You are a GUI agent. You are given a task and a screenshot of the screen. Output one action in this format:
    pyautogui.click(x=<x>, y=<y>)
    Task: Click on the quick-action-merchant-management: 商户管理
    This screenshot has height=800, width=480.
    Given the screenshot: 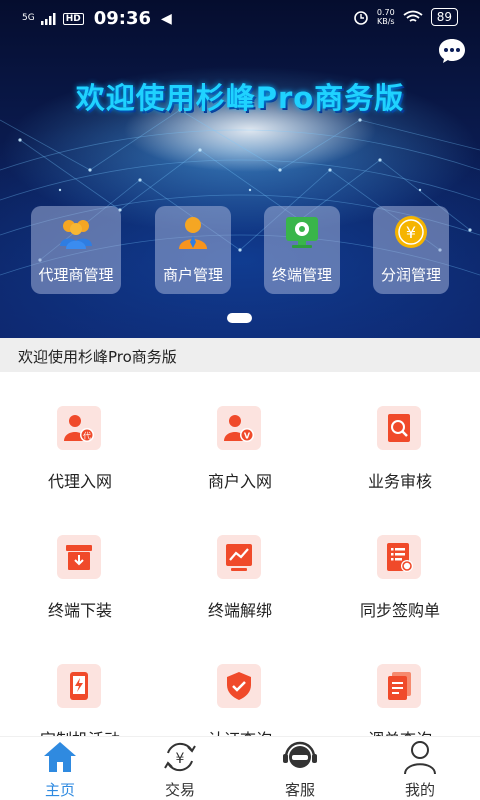 What is the action you would take?
    pyautogui.click(x=193, y=250)
    